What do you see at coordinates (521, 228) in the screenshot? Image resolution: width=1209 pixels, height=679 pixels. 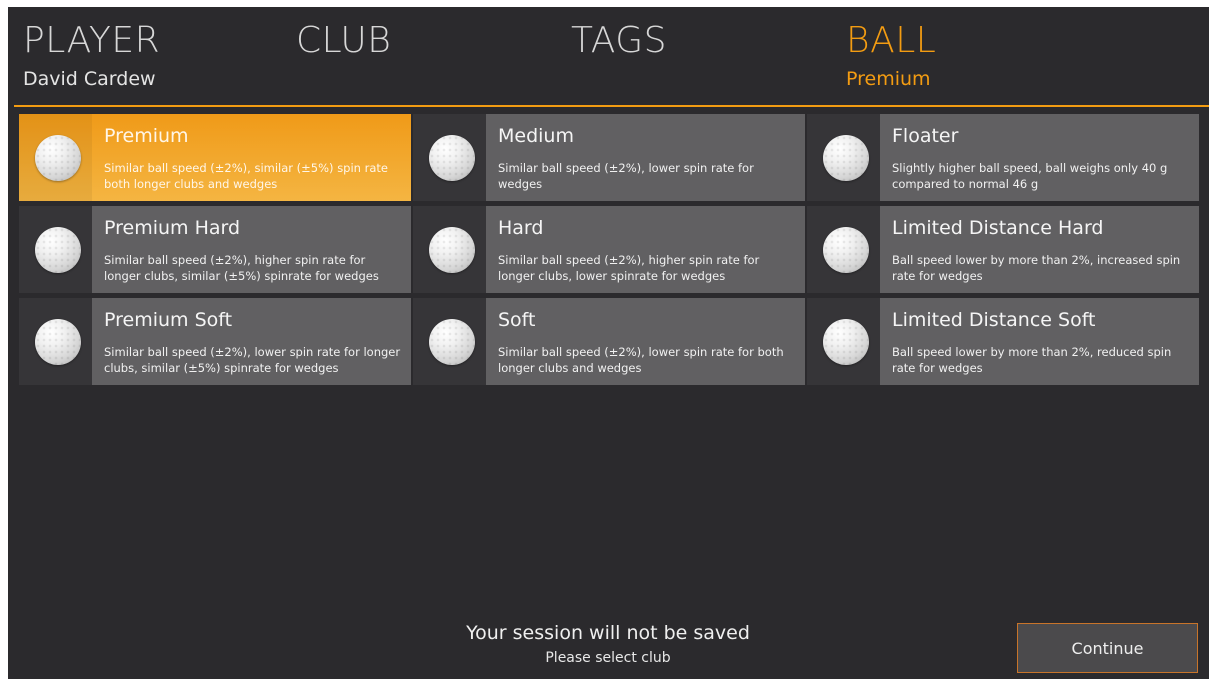 I see `ball-name: Hard` at bounding box center [521, 228].